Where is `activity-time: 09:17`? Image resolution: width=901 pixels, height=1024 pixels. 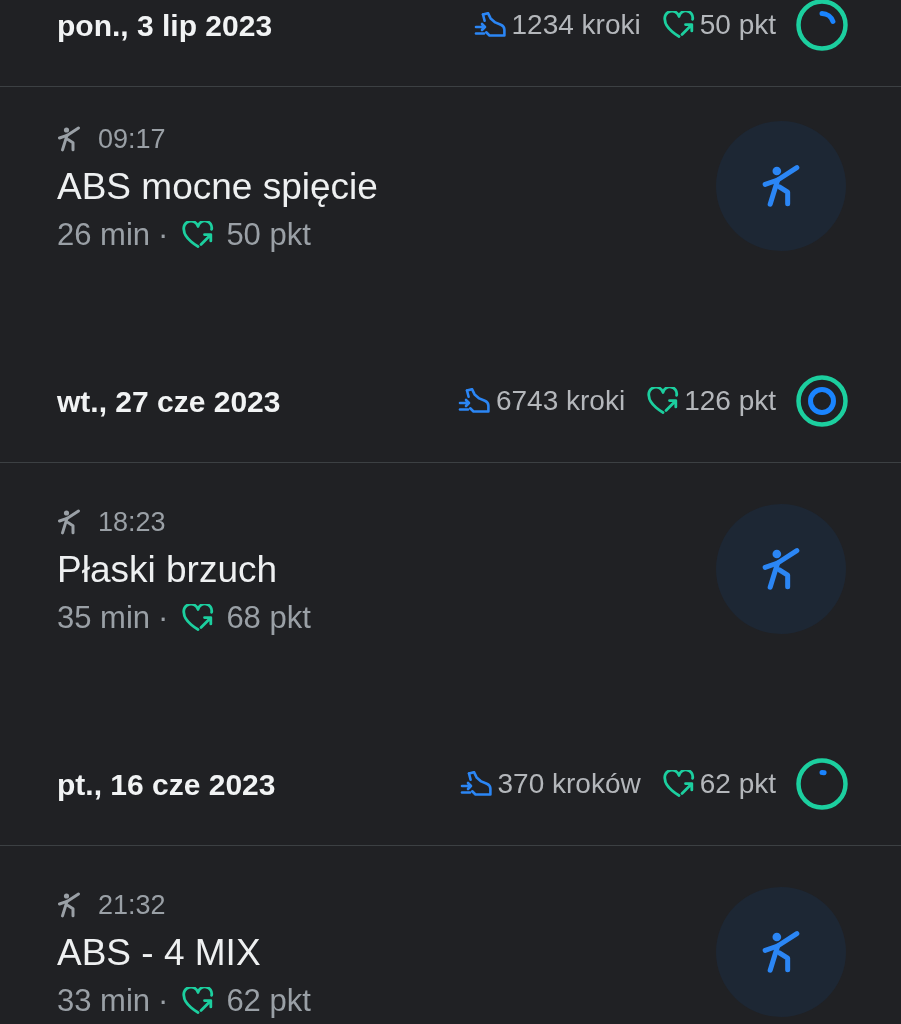 activity-time: 09:17 is located at coordinates (132, 139).